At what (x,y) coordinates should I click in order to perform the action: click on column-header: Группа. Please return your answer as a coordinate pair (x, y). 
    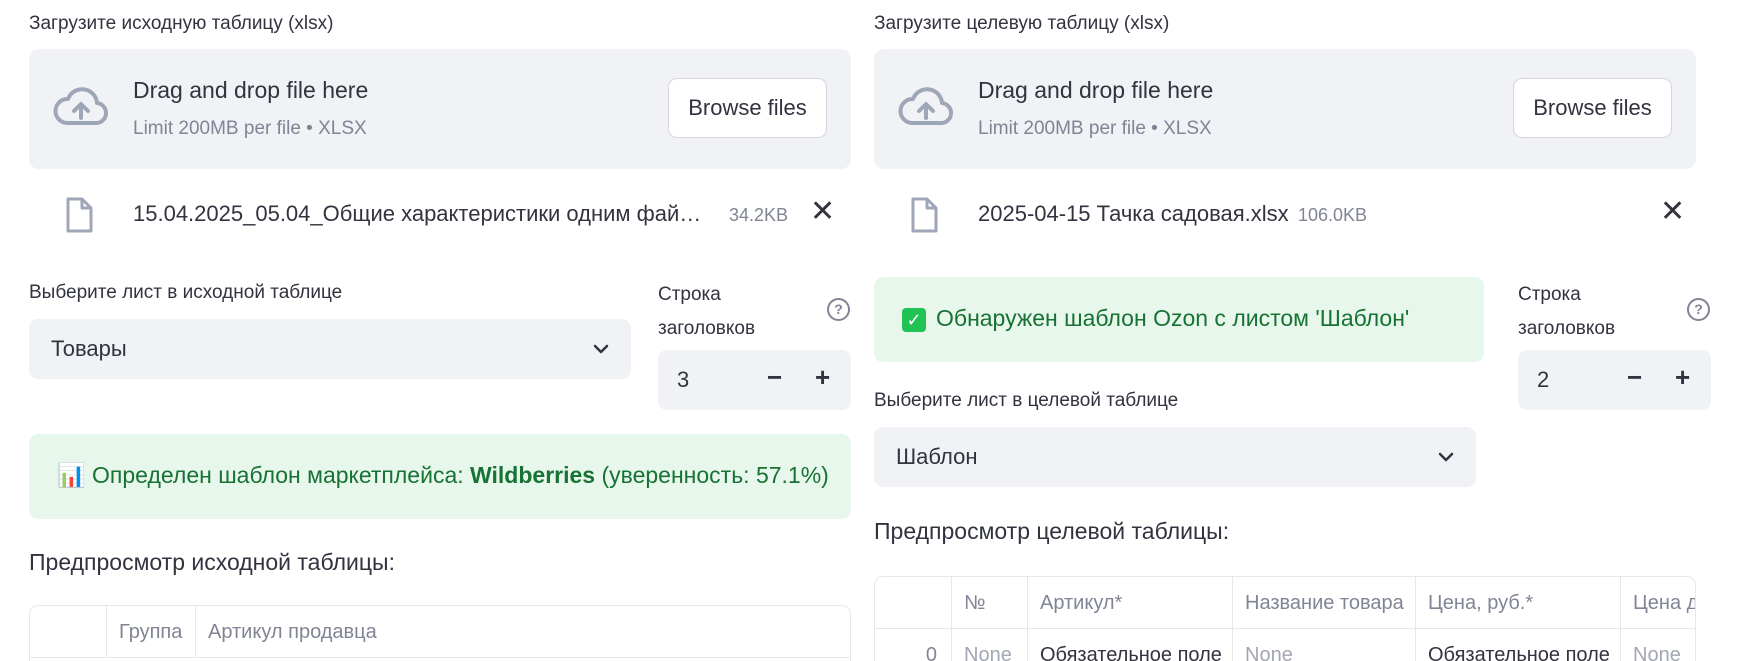
    Looking at the image, I should click on (151, 632).